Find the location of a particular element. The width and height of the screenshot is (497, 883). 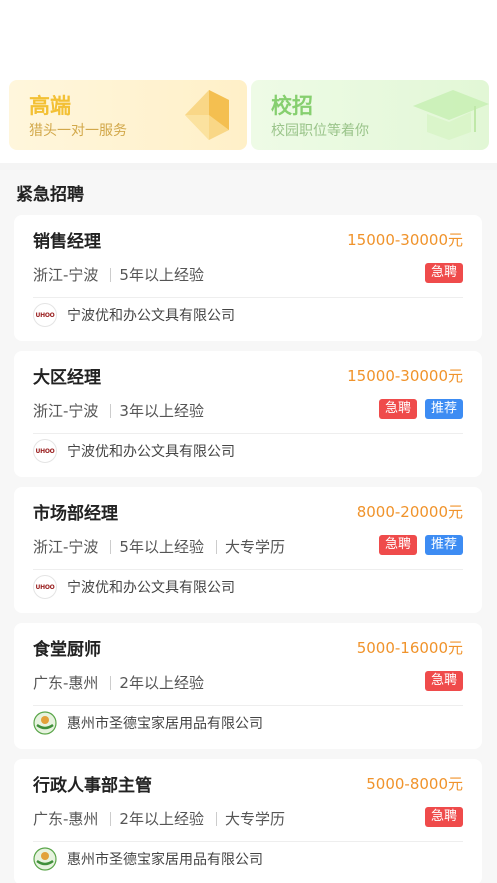

headhunter-banner-subtitle: 猎头一对一服务 is located at coordinates (78, 131).